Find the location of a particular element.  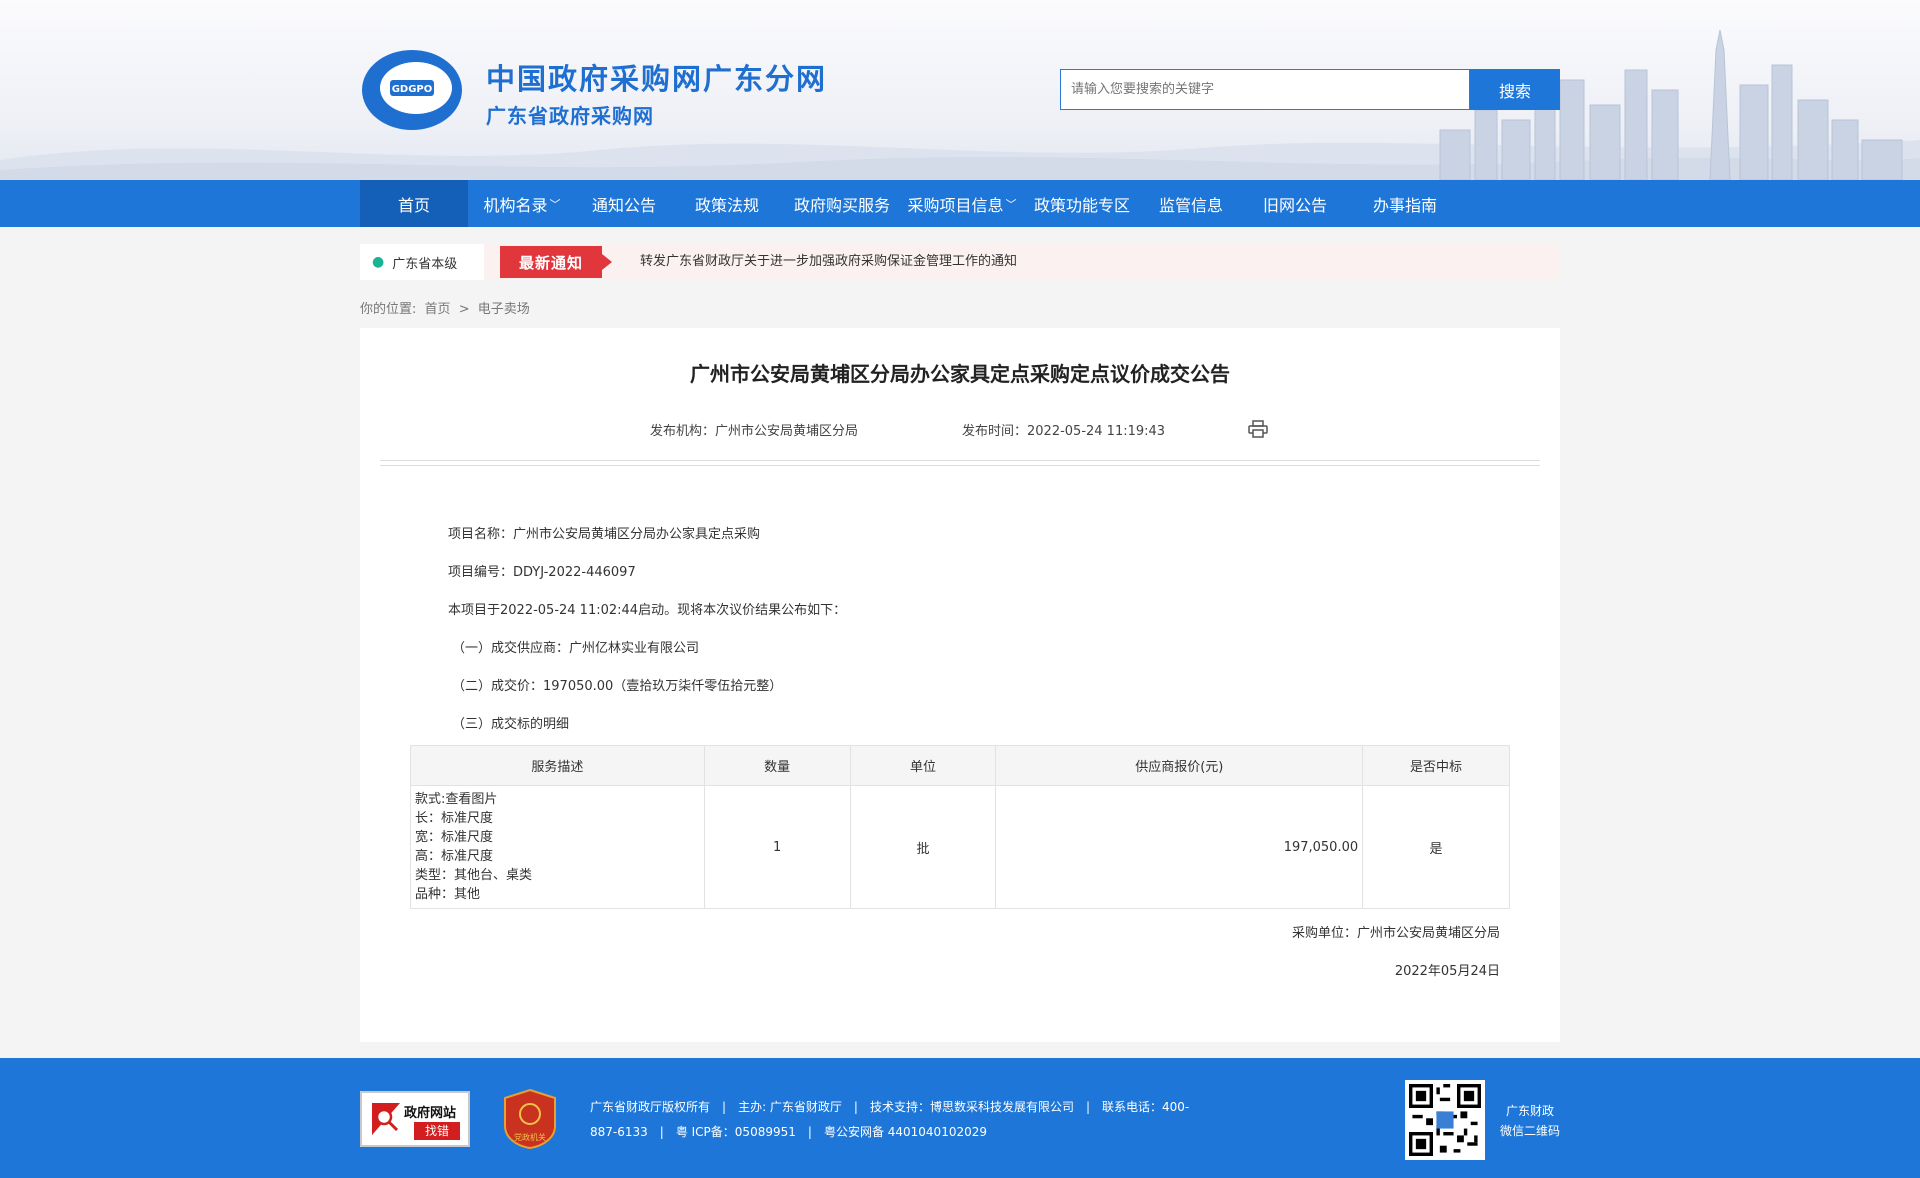

police-record-link: 粤公安网备 4401040102029 is located at coordinates (905, 1132).